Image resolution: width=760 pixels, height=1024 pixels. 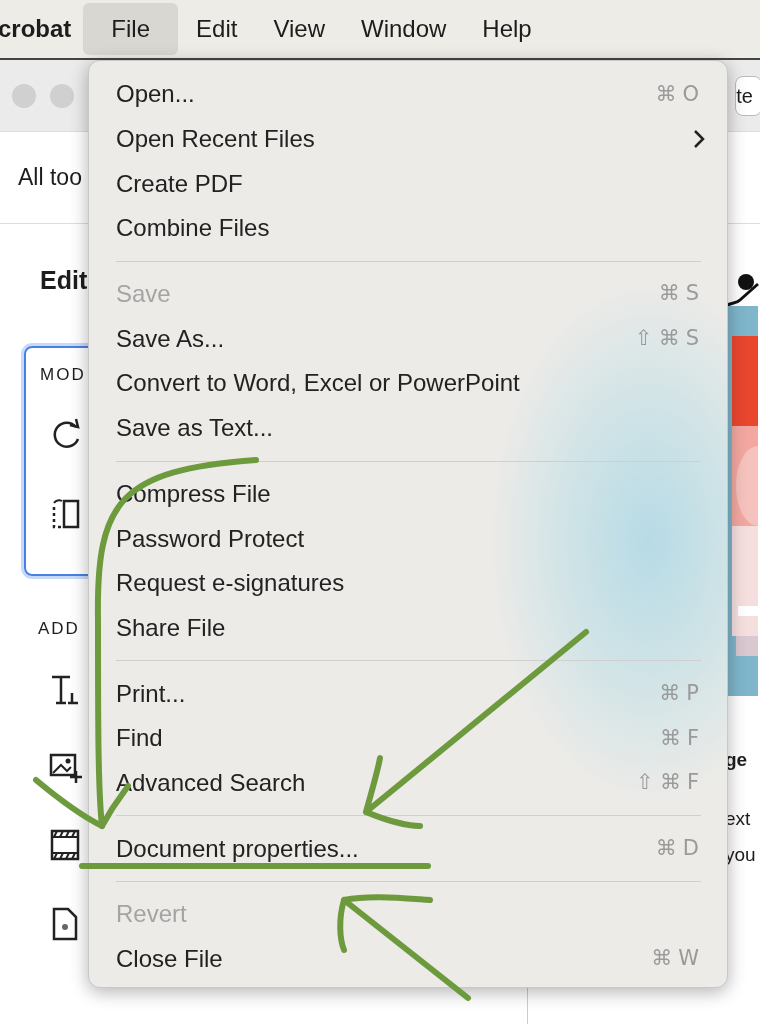 I want to click on shortcut-text: ⌘D, so click(x=680, y=848).